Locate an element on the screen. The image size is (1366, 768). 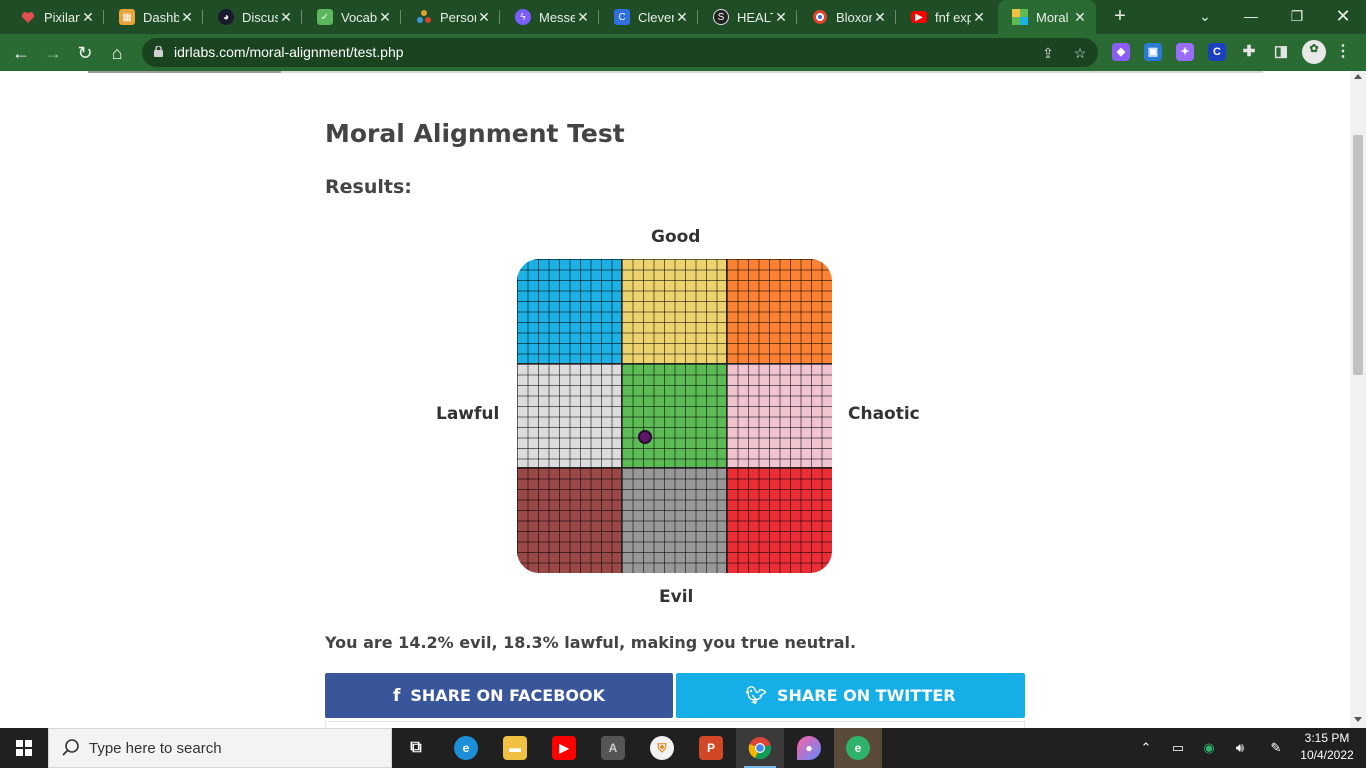
grid-icon: ▦ is located at coordinates (127, 17).